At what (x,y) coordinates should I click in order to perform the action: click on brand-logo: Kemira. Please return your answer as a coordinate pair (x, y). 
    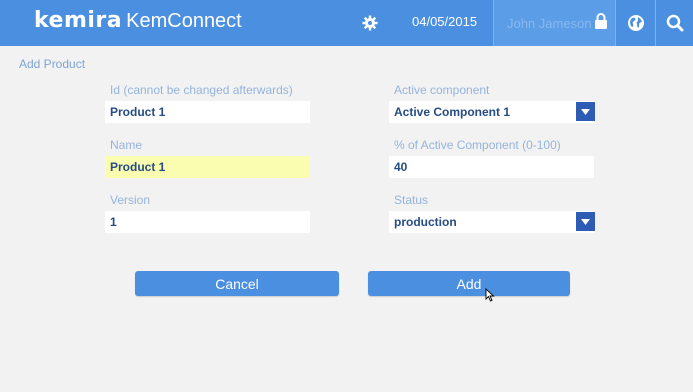
    Looking at the image, I should click on (78, 20).